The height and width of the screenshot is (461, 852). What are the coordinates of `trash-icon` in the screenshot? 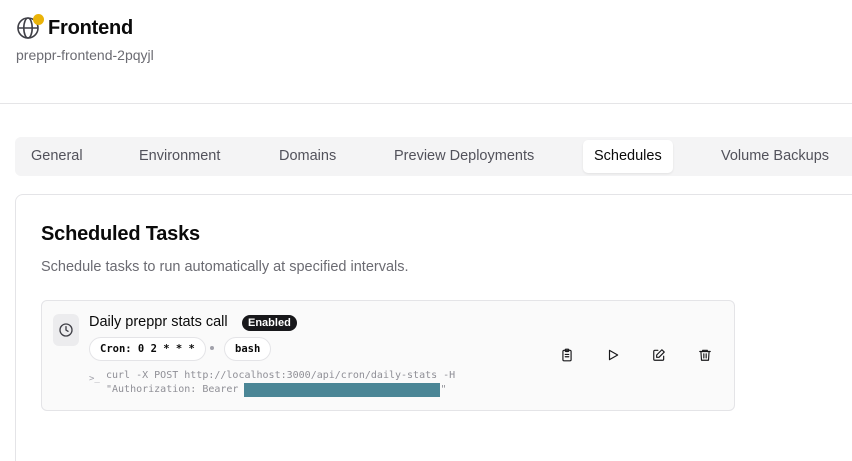 It's located at (705, 355).